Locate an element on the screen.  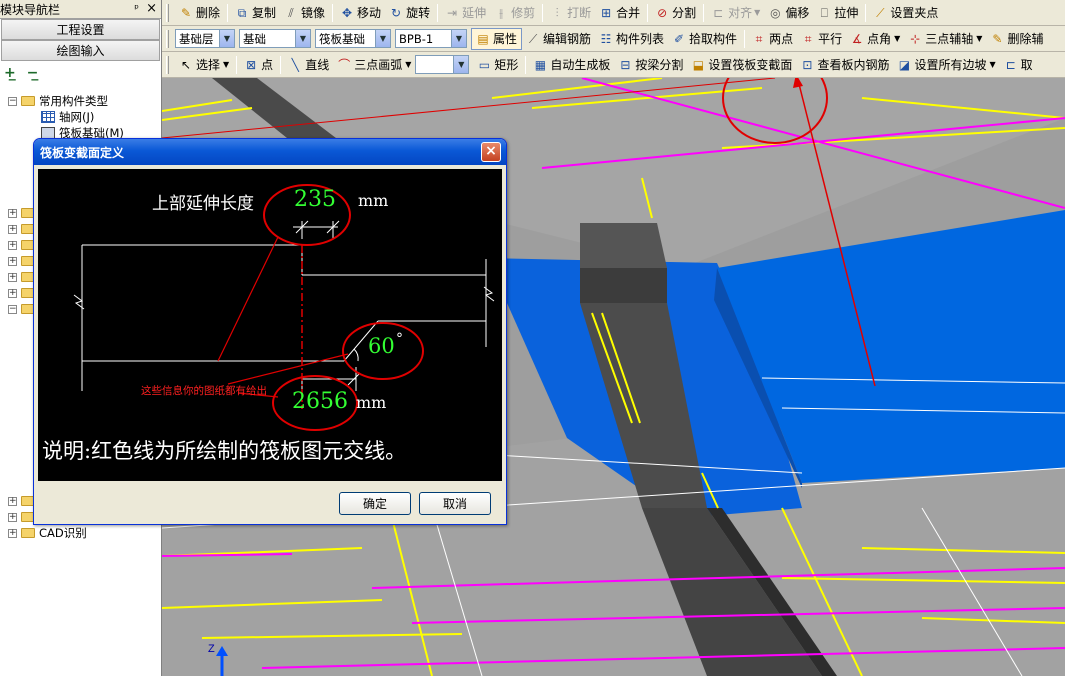
line-label: 直线 is located at coordinates (317, 65).